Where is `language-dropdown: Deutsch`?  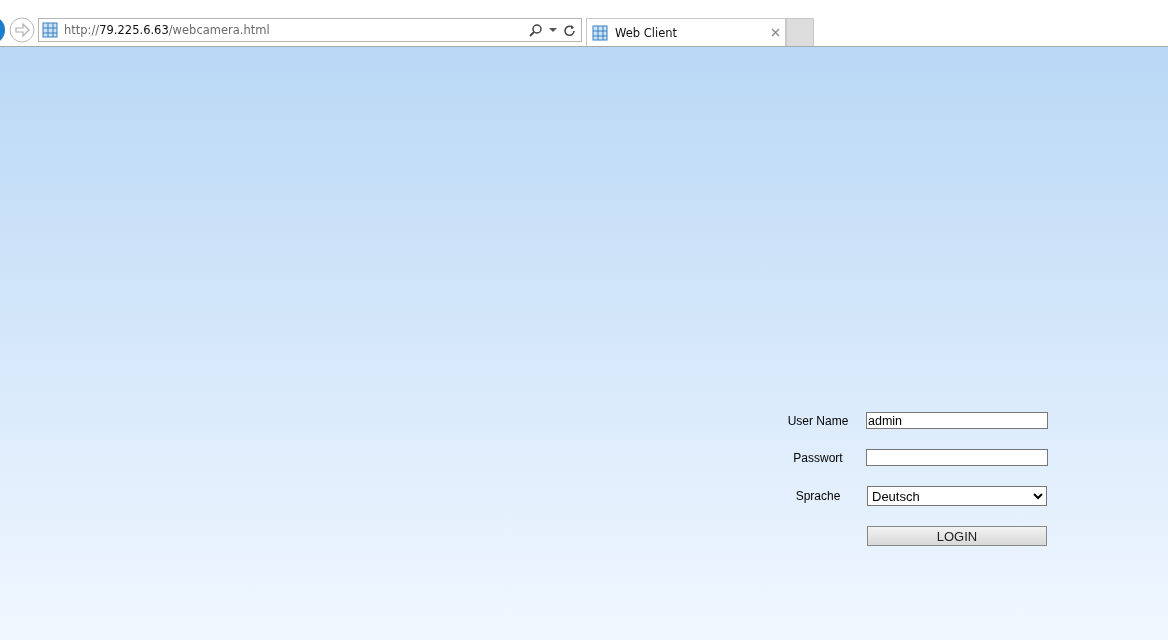
language-dropdown: Deutsch is located at coordinates (957, 496).